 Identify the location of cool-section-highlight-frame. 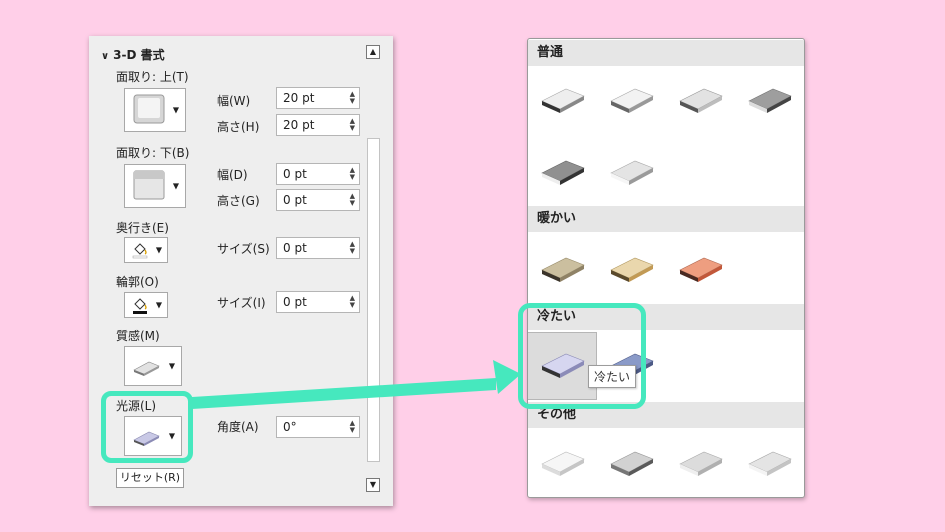
(582, 356).